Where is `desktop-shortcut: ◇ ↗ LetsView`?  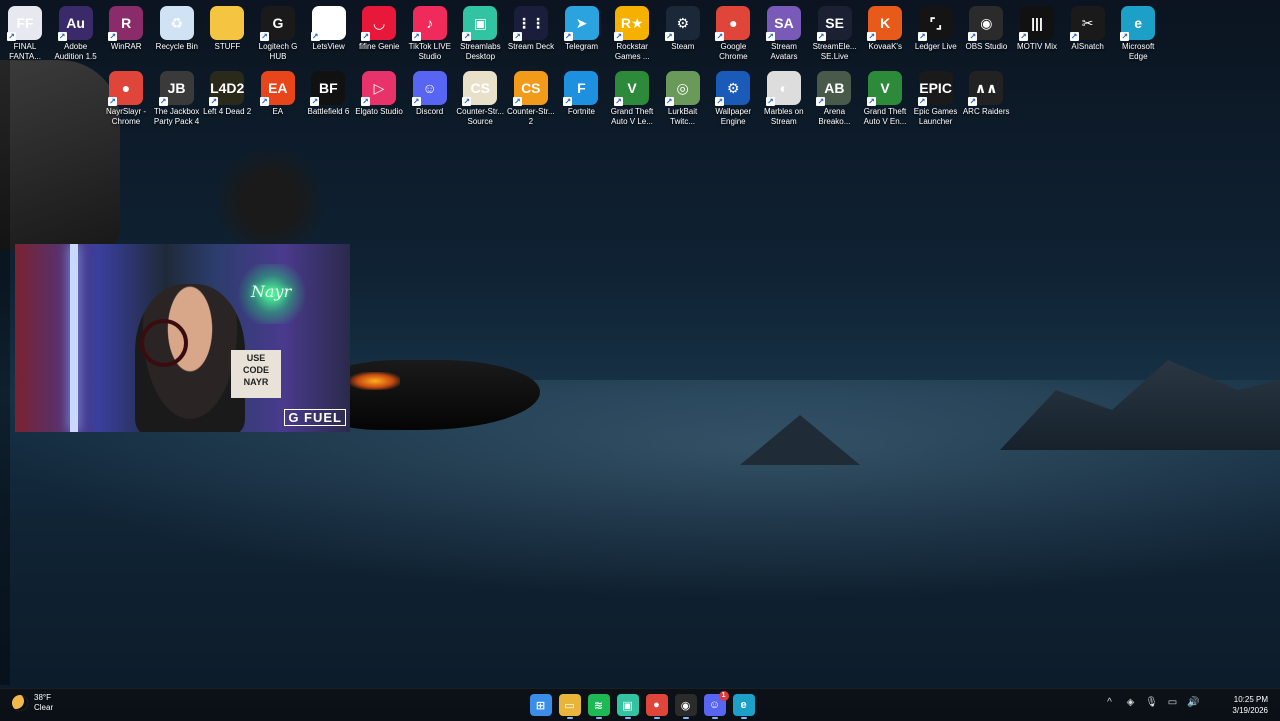
desktop-shortcut: ◇ ↗ LetsView is located at coordinates (329, 29).